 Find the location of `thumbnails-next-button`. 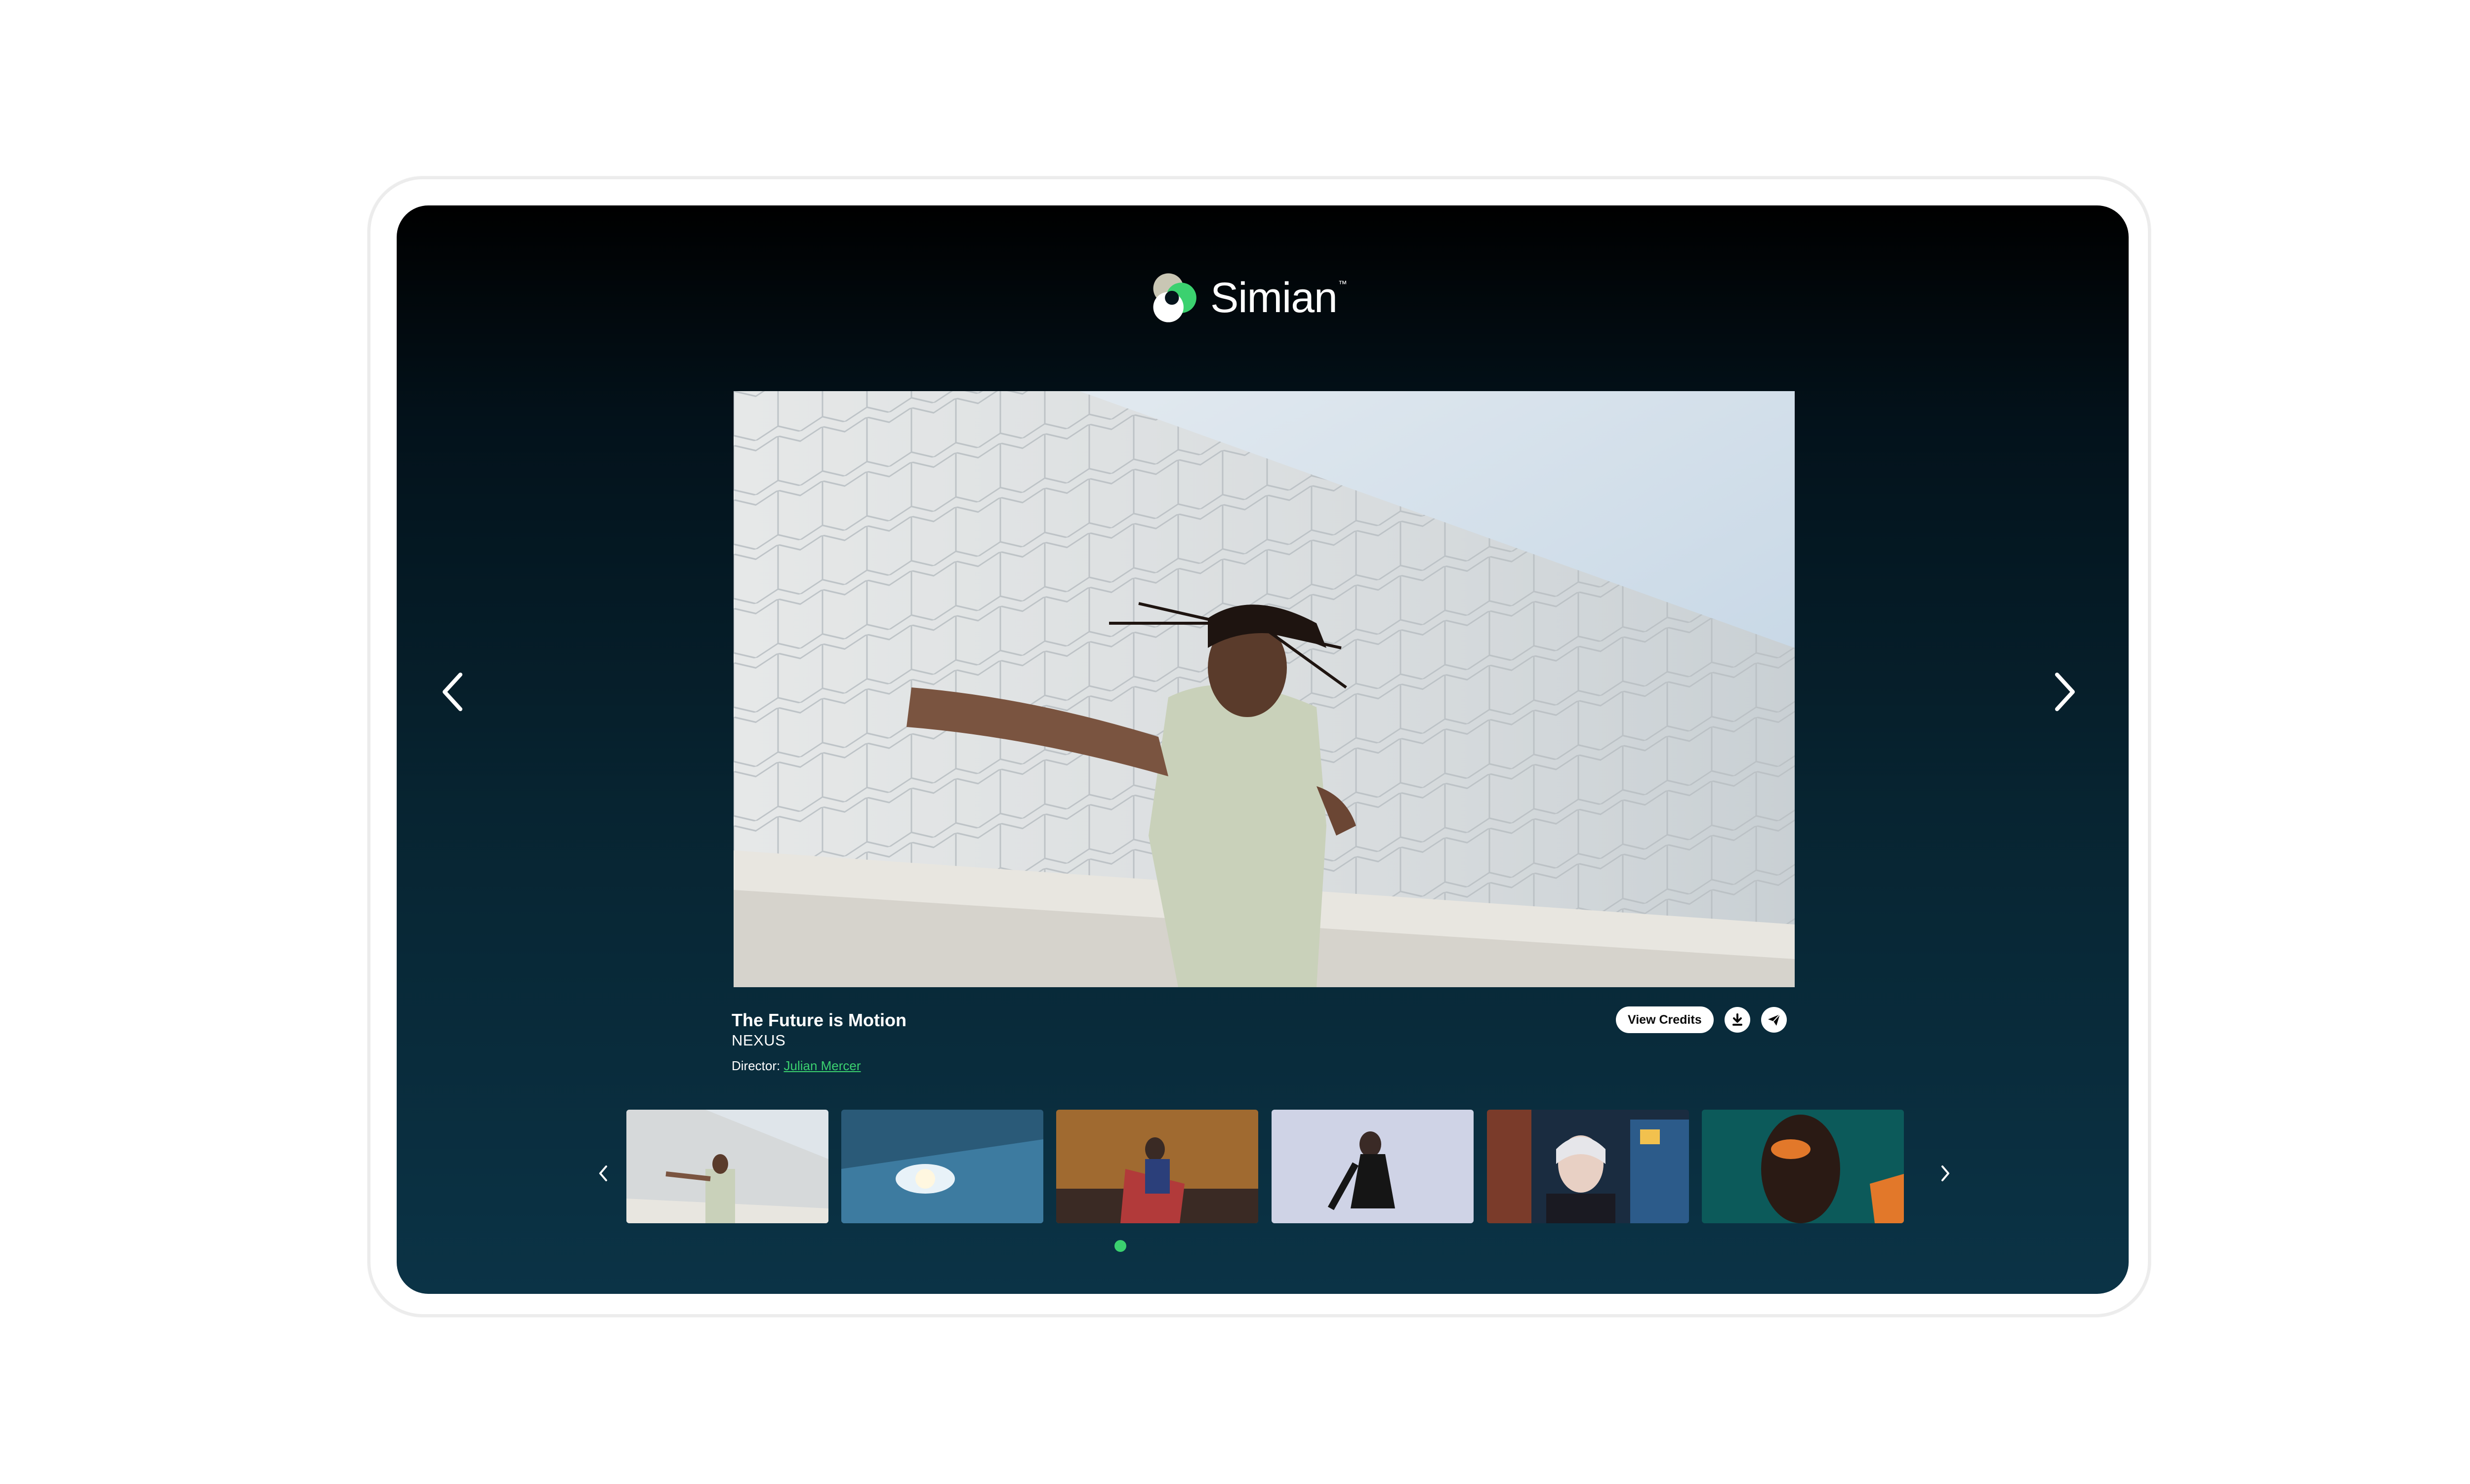

thumbnails-next-button is located at coordinates (1945, 1173).